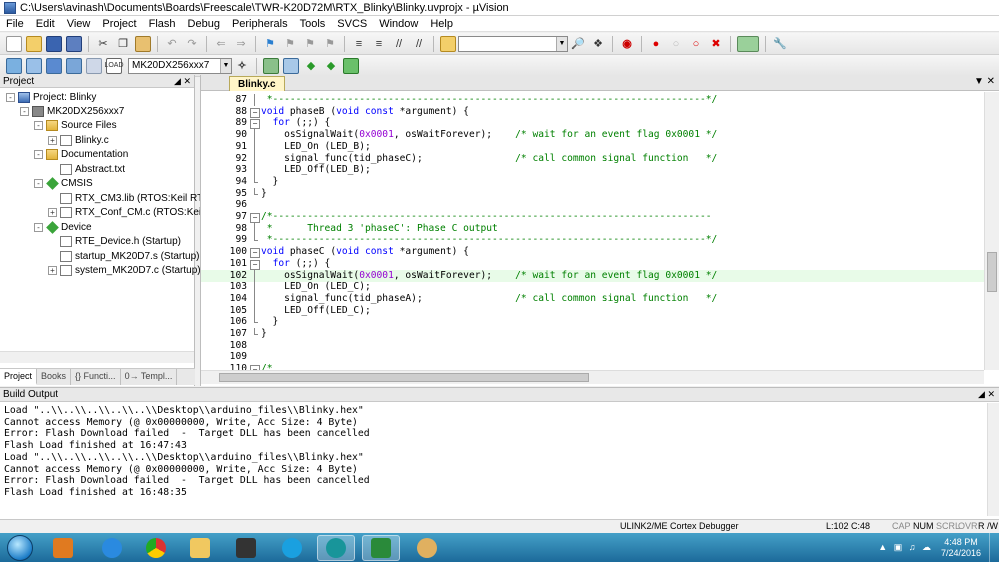 The height and width of the screenshot is (562, 999). What do you see at coordinates (54, 43) in the screenshot?
I see `save-icon` at bounding box center [54, 43].